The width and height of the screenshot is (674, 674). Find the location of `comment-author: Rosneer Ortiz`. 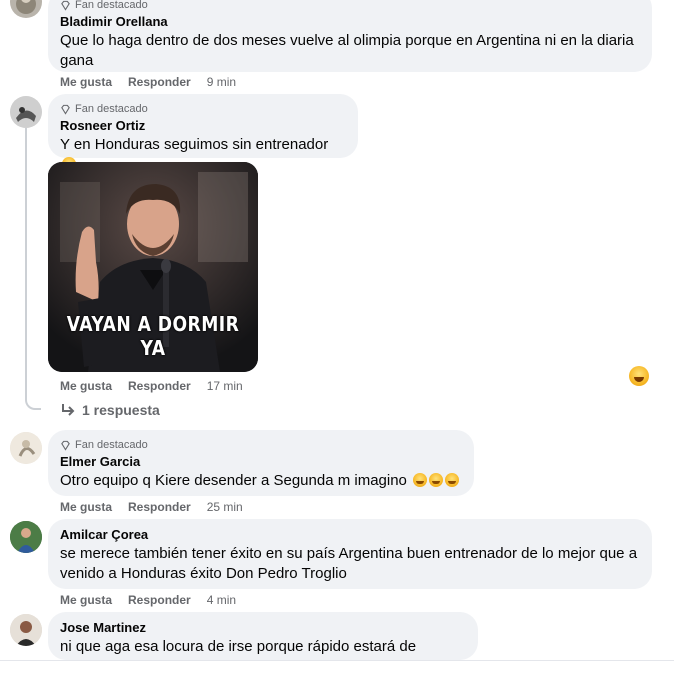

comment-author: Rosneer Ortiz is located at coordinates (203, 126).